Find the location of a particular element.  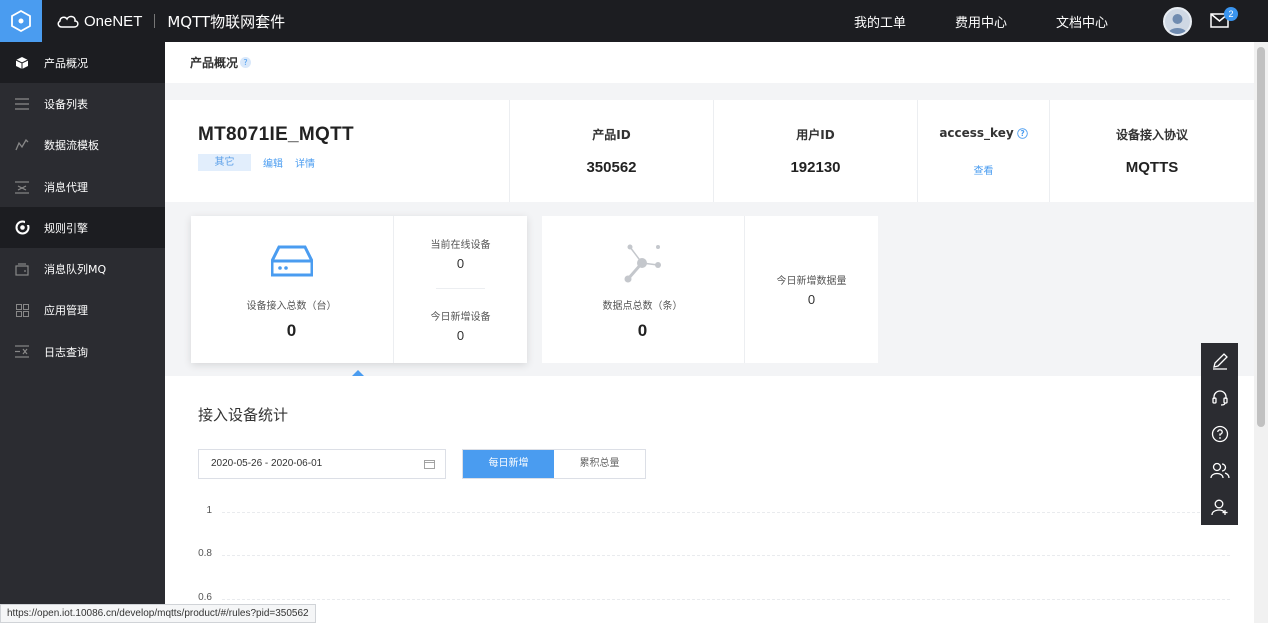

detail-link: 详情 is located at coordinates (305, 162).